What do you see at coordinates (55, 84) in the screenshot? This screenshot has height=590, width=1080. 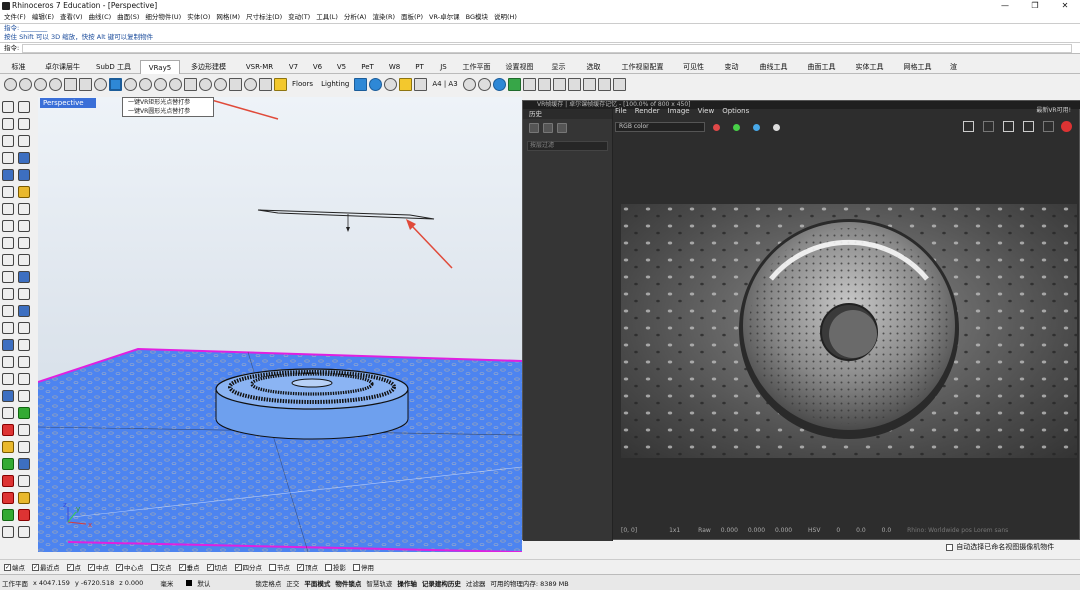 I see `vray-frame-buffer-icon` at bounding box center [55, 84].